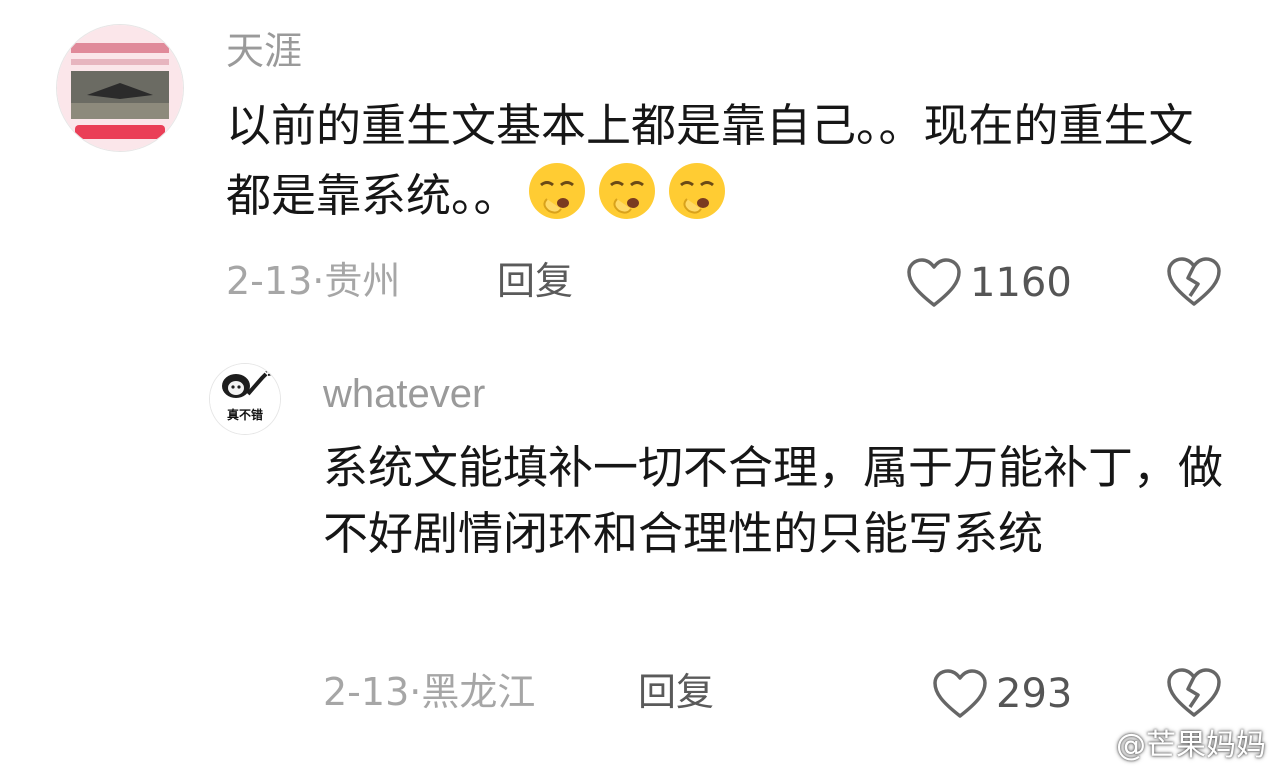 The image size is (1280, 771). Describe the element at coordinates (245, 399) in the screenshot. I see `avatar: 真不错` at that location.